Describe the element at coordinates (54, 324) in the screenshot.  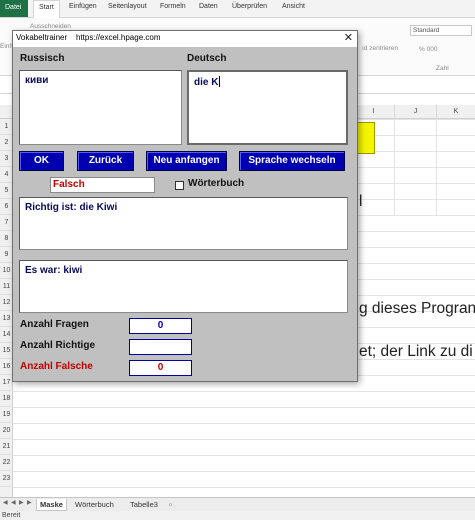
I see `questions-count-label: Anzahl Fragen` at that location.